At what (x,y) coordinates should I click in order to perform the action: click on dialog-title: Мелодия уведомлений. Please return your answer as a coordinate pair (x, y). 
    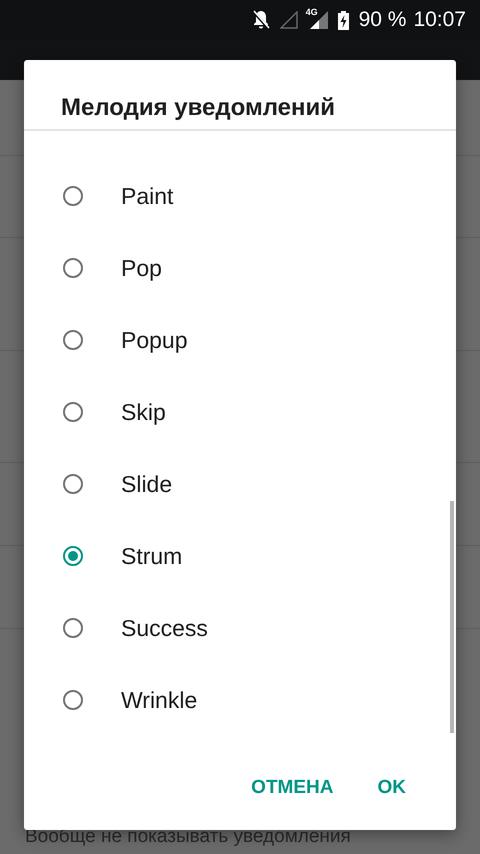
    Looking at the image, I should click on (198, 108).